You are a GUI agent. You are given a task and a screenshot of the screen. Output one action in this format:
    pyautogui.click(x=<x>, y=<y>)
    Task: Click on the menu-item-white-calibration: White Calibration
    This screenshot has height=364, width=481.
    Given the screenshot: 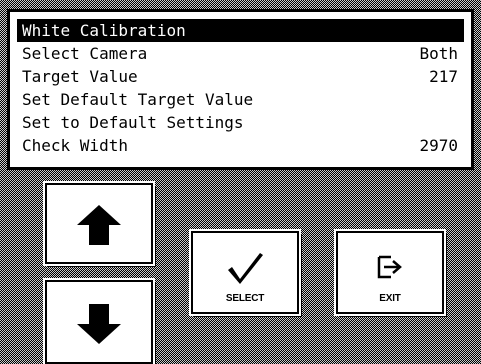 What is the action you would take?
    pyautogui.click(x=240, y=30)
    